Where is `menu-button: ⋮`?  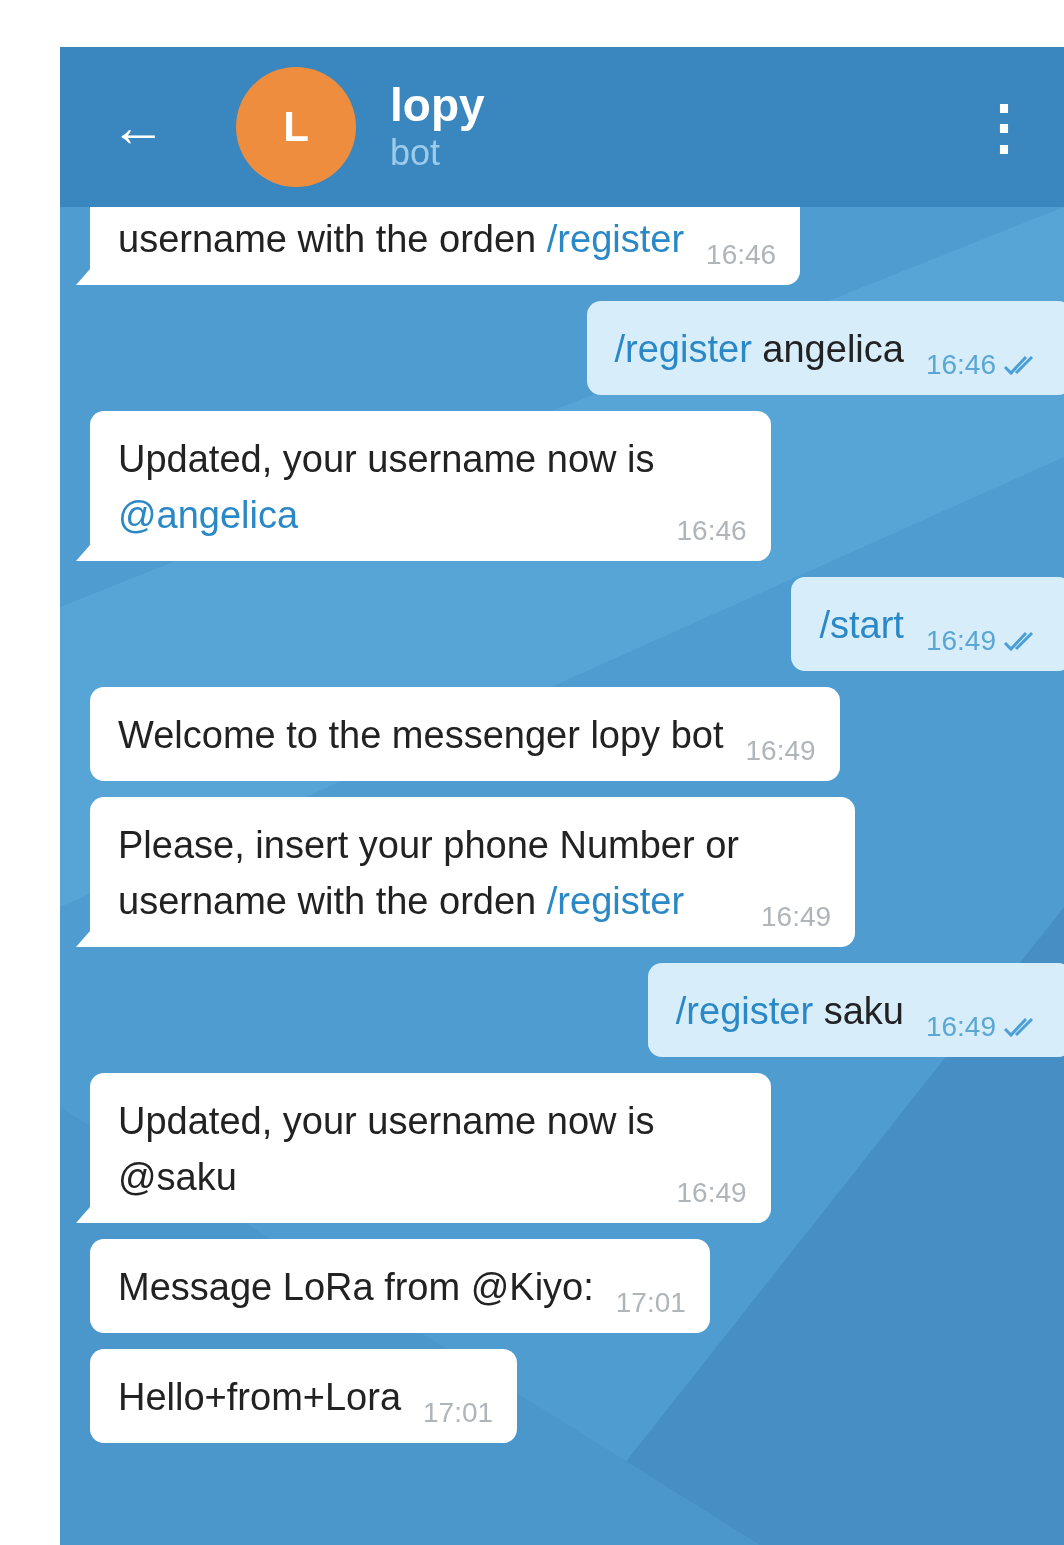 menu-button: ⋮ is located at coordinates (1004, 127).